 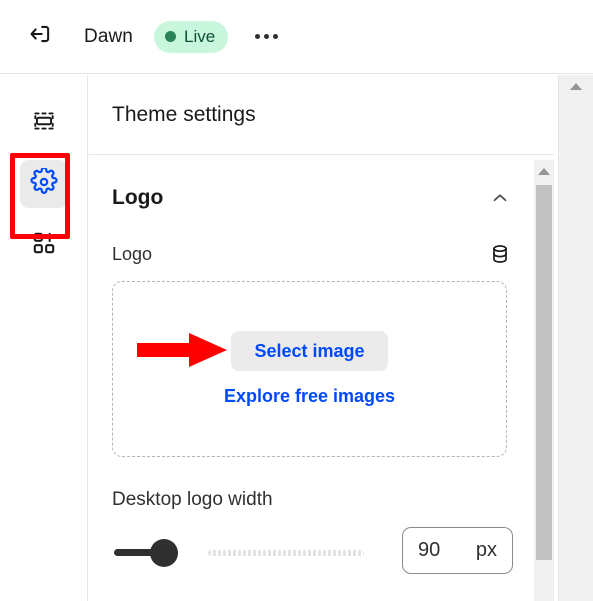 What do you see at coordinates (108, 36) in the screenshot?
I see `theme-name: Dawn` at bounding box center [108, 36].